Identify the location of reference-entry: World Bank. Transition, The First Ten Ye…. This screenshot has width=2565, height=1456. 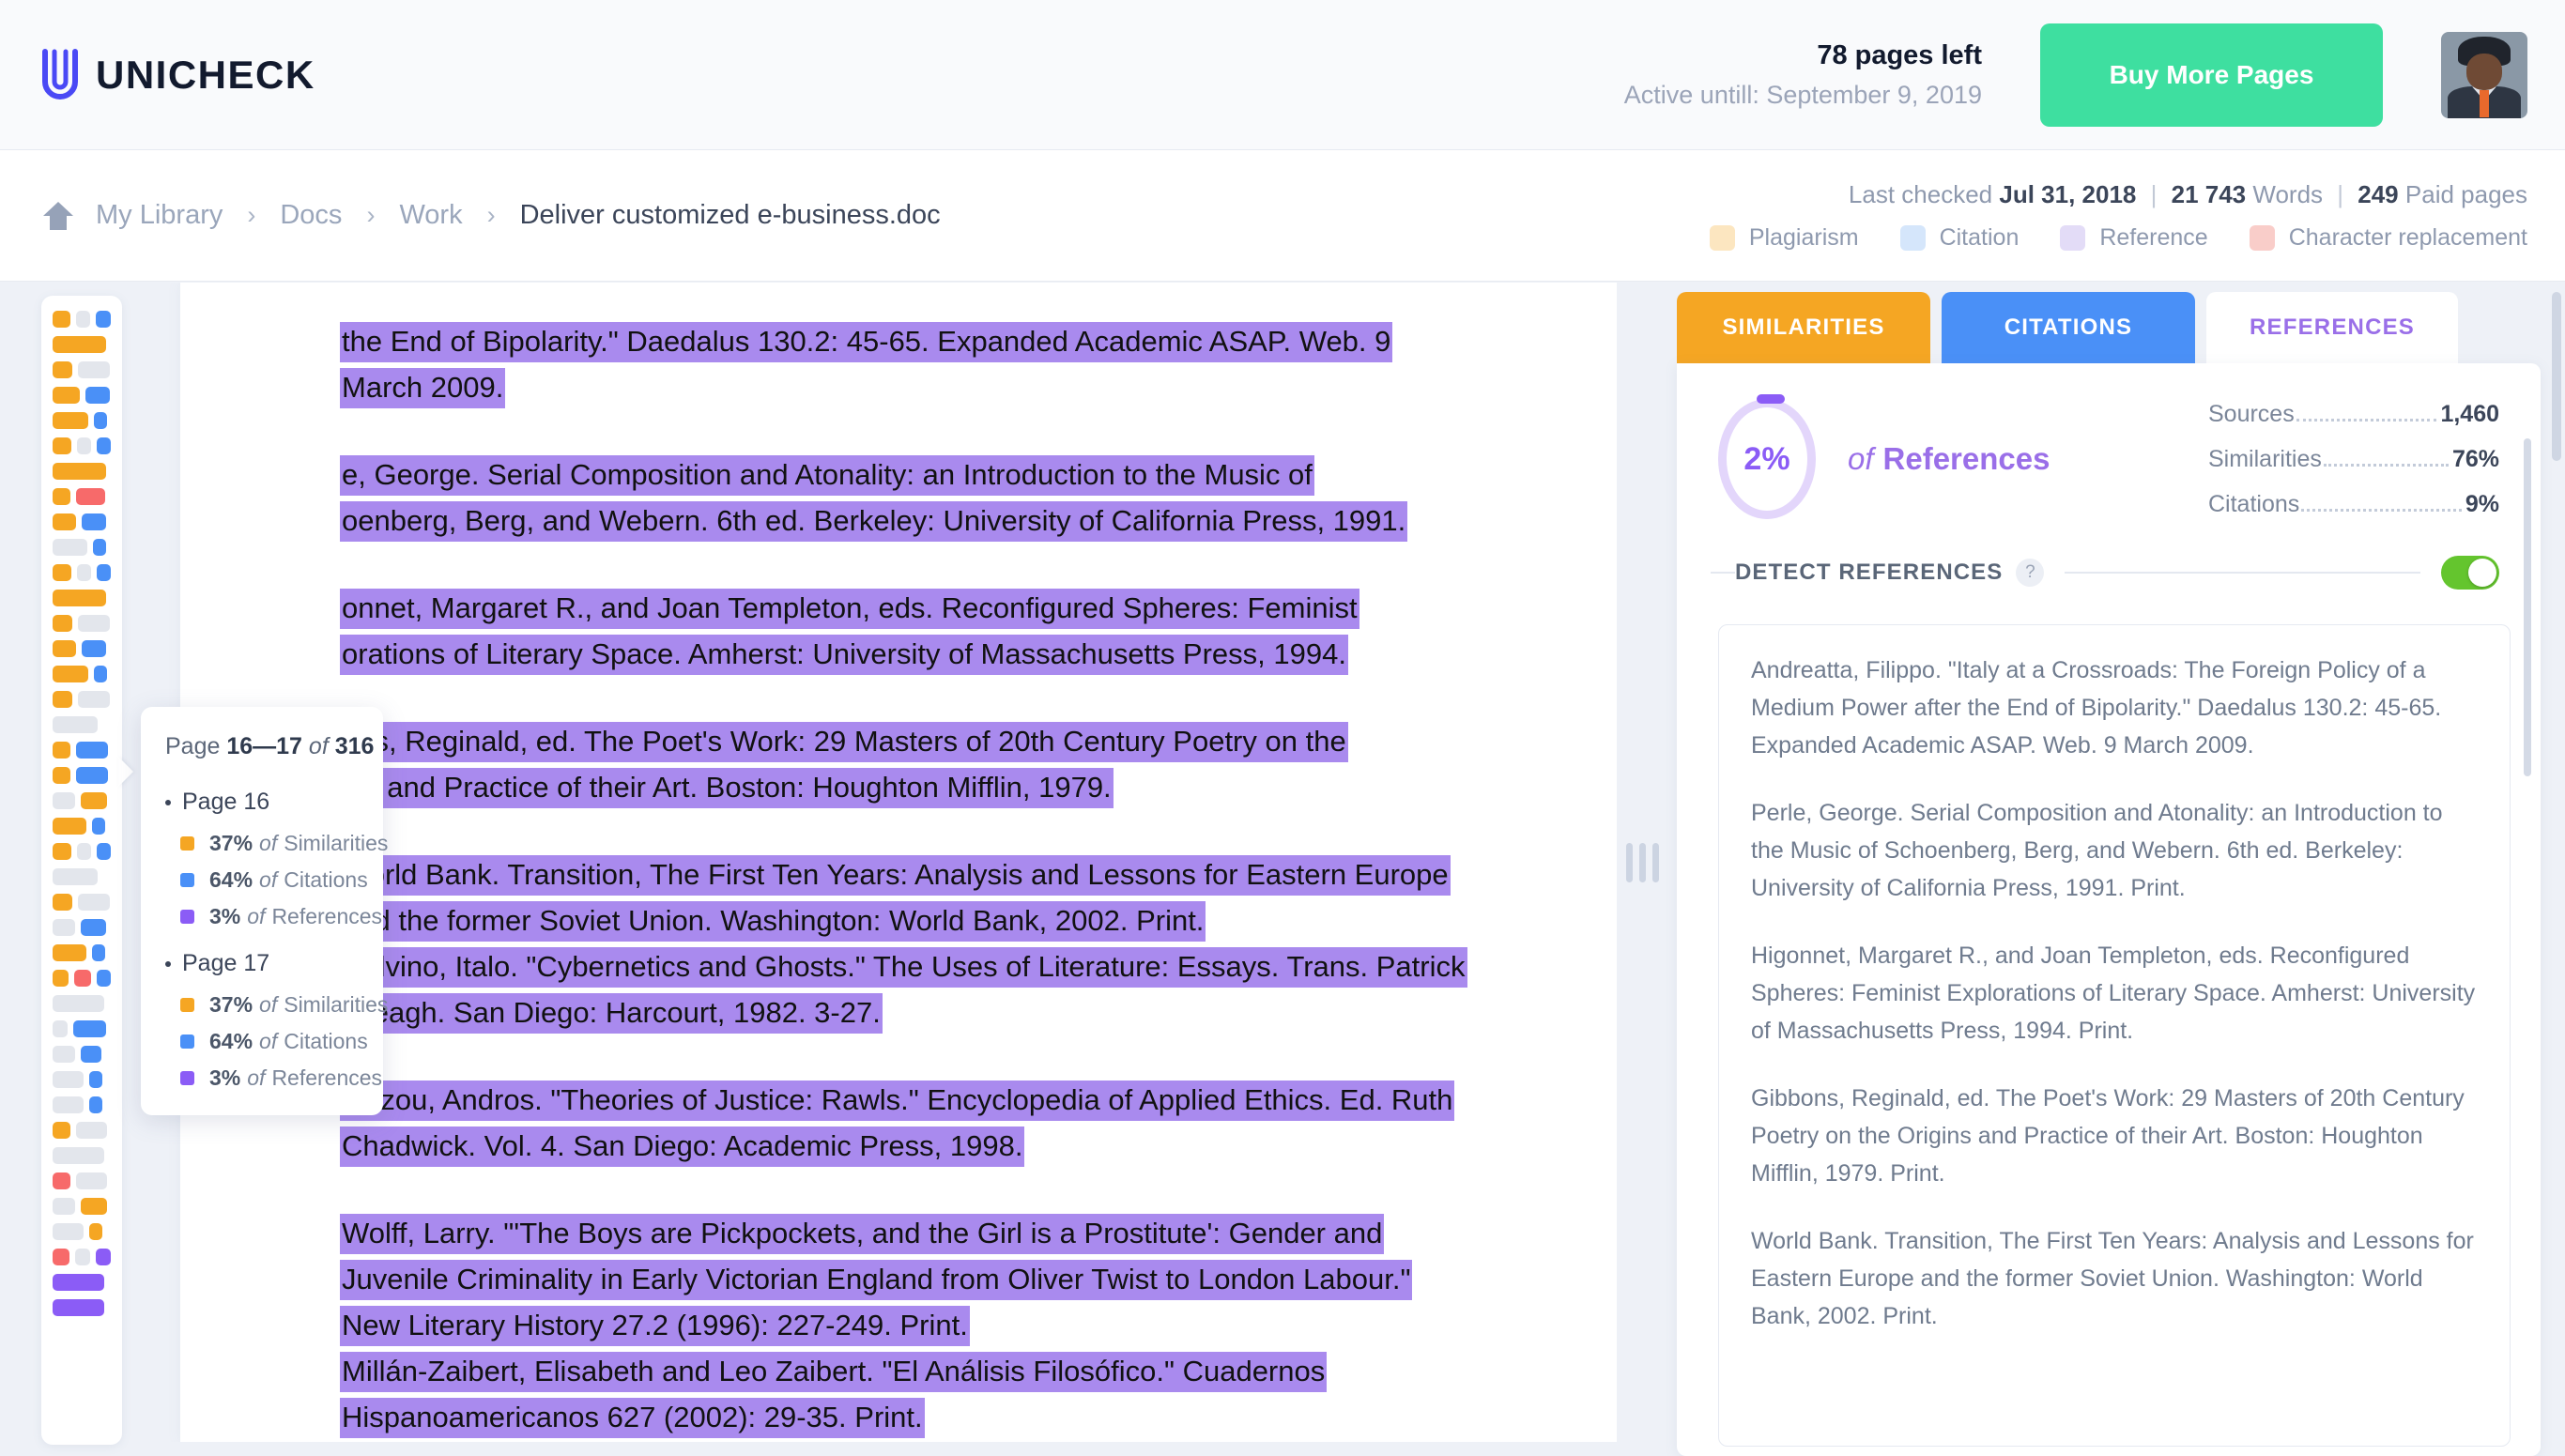
(2115, 1278).